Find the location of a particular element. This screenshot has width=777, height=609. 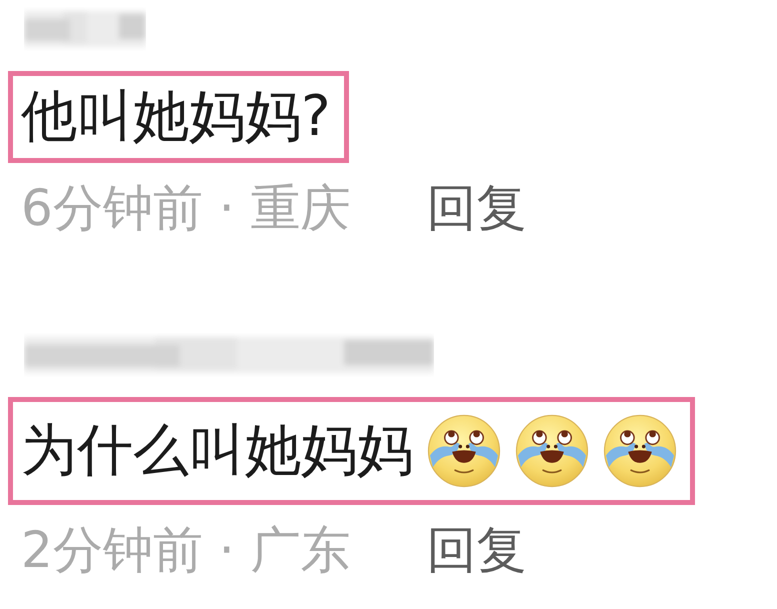

comment-text: 他叫她妈妈? is located at coordinates (176, 117).